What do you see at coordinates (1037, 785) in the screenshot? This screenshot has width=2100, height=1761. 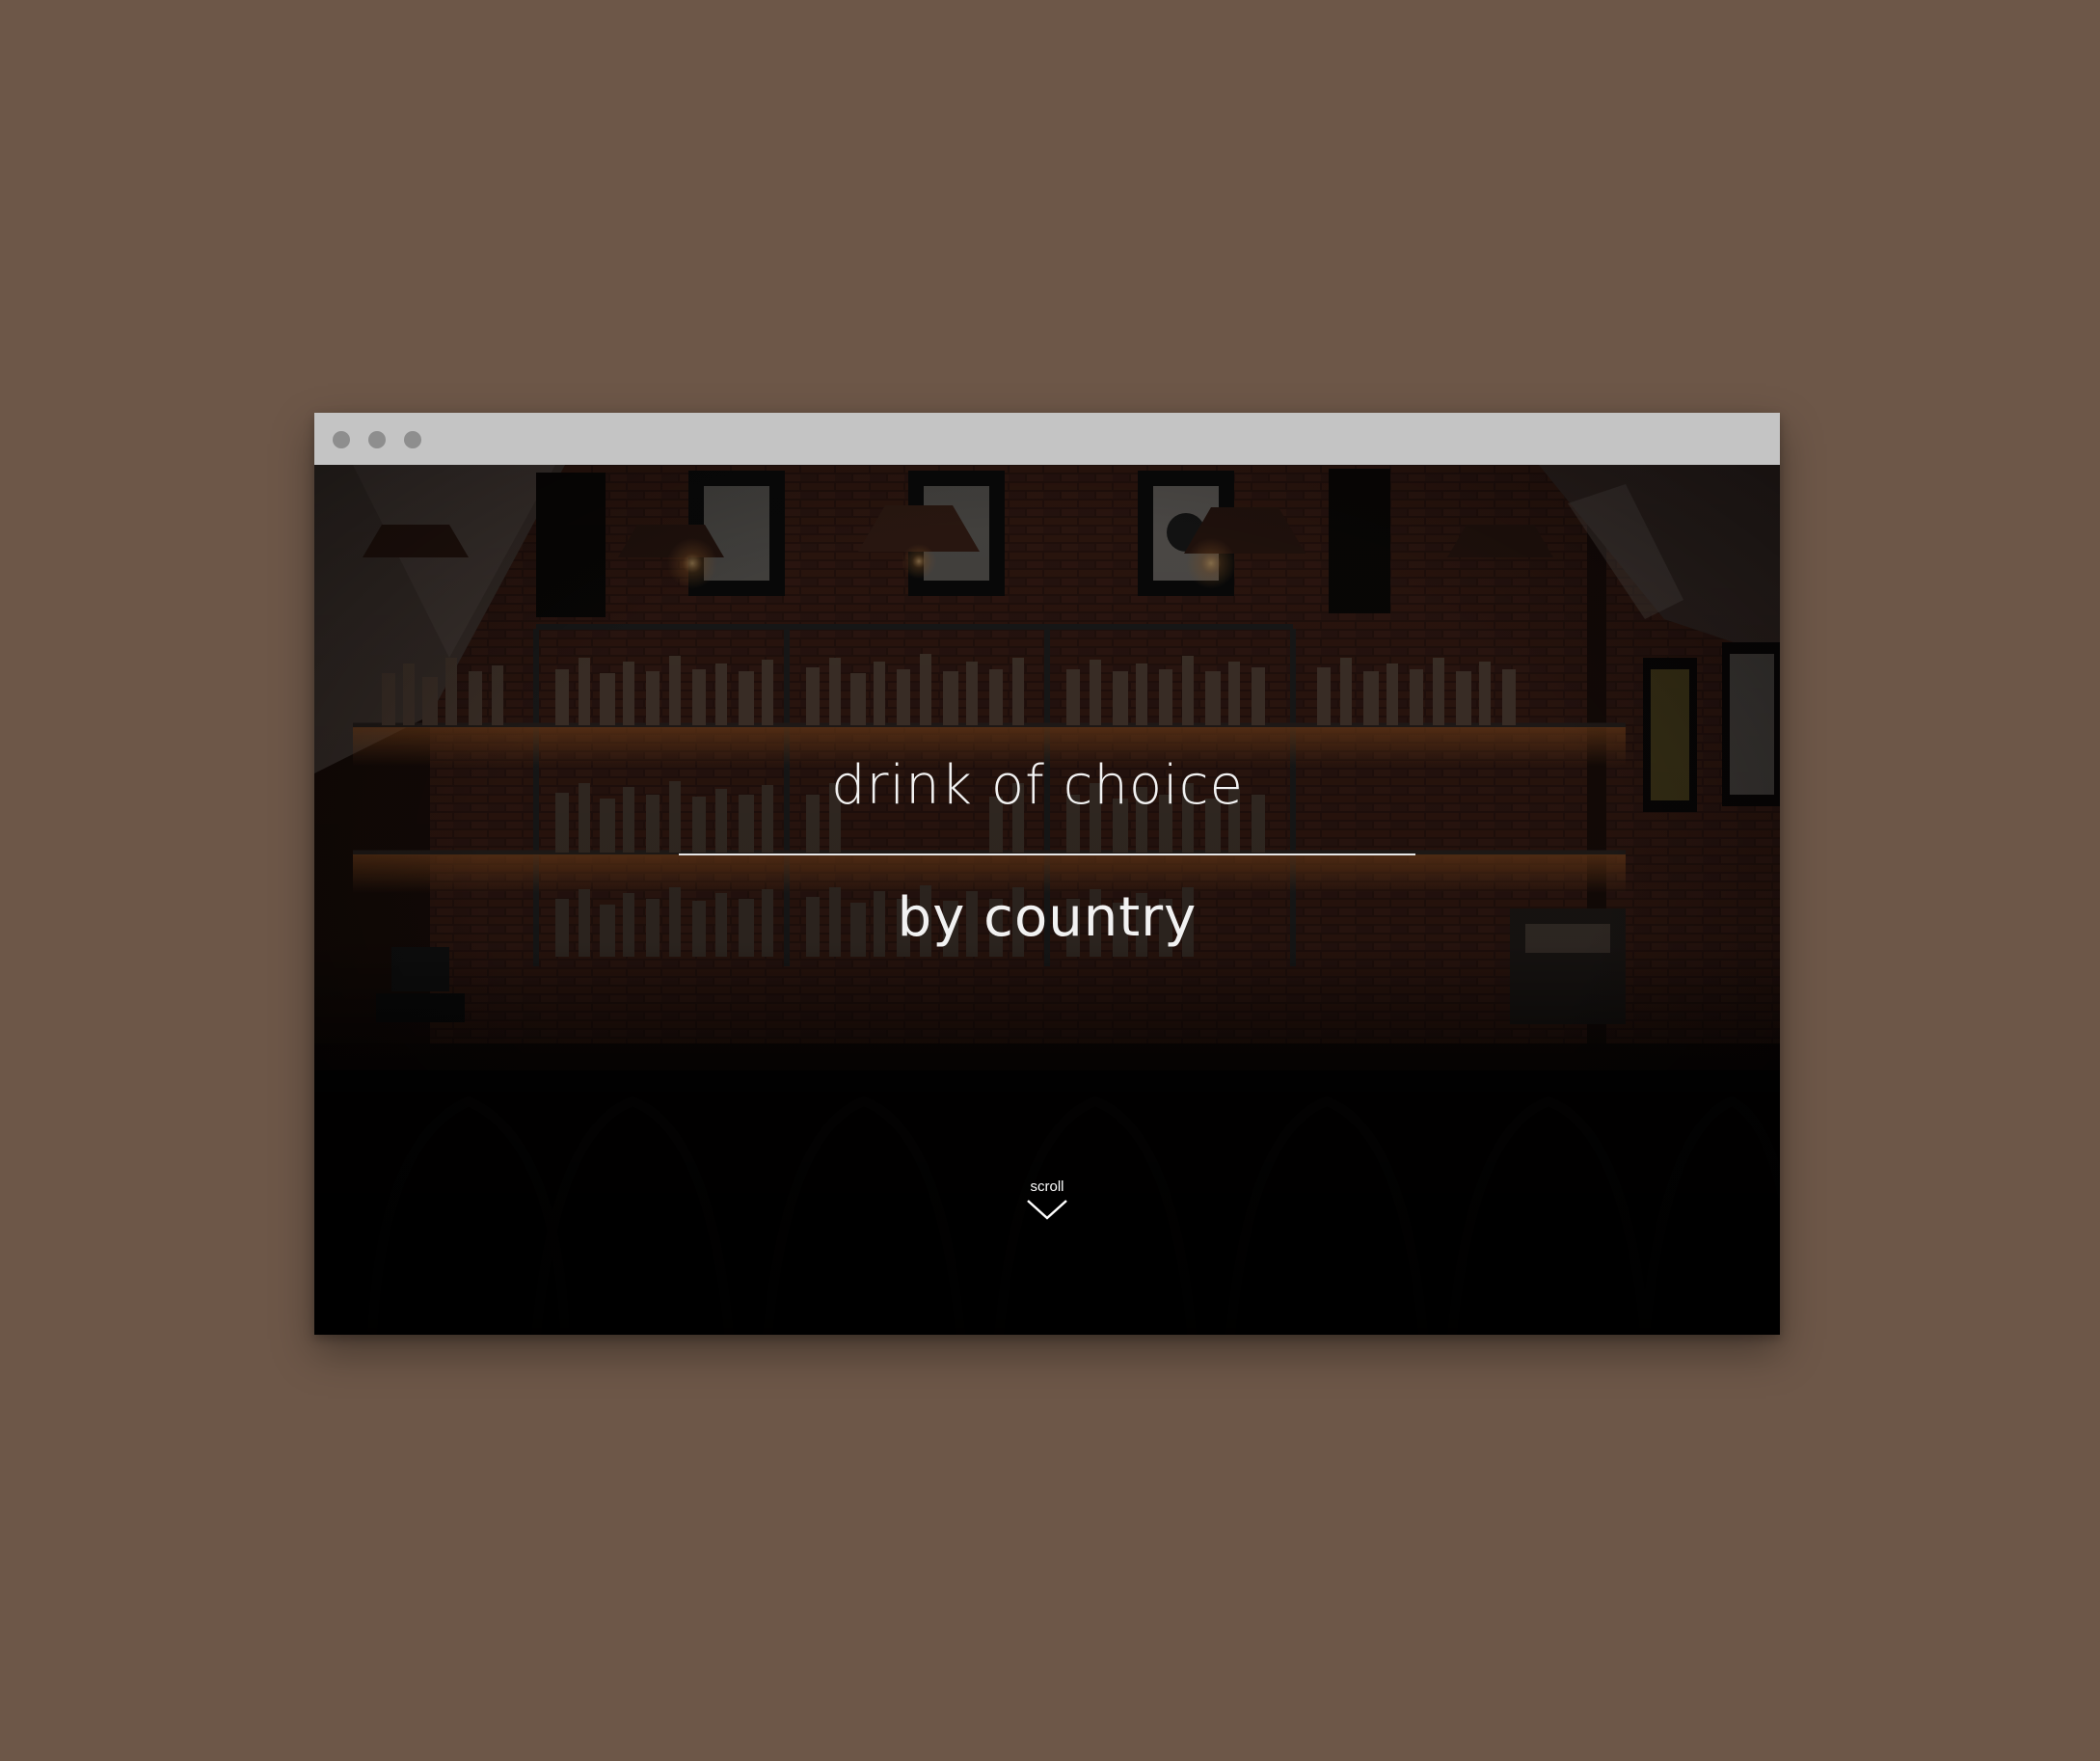 I see `hero-title-line-1: drink of choice` at bounding box center [1037, 785].